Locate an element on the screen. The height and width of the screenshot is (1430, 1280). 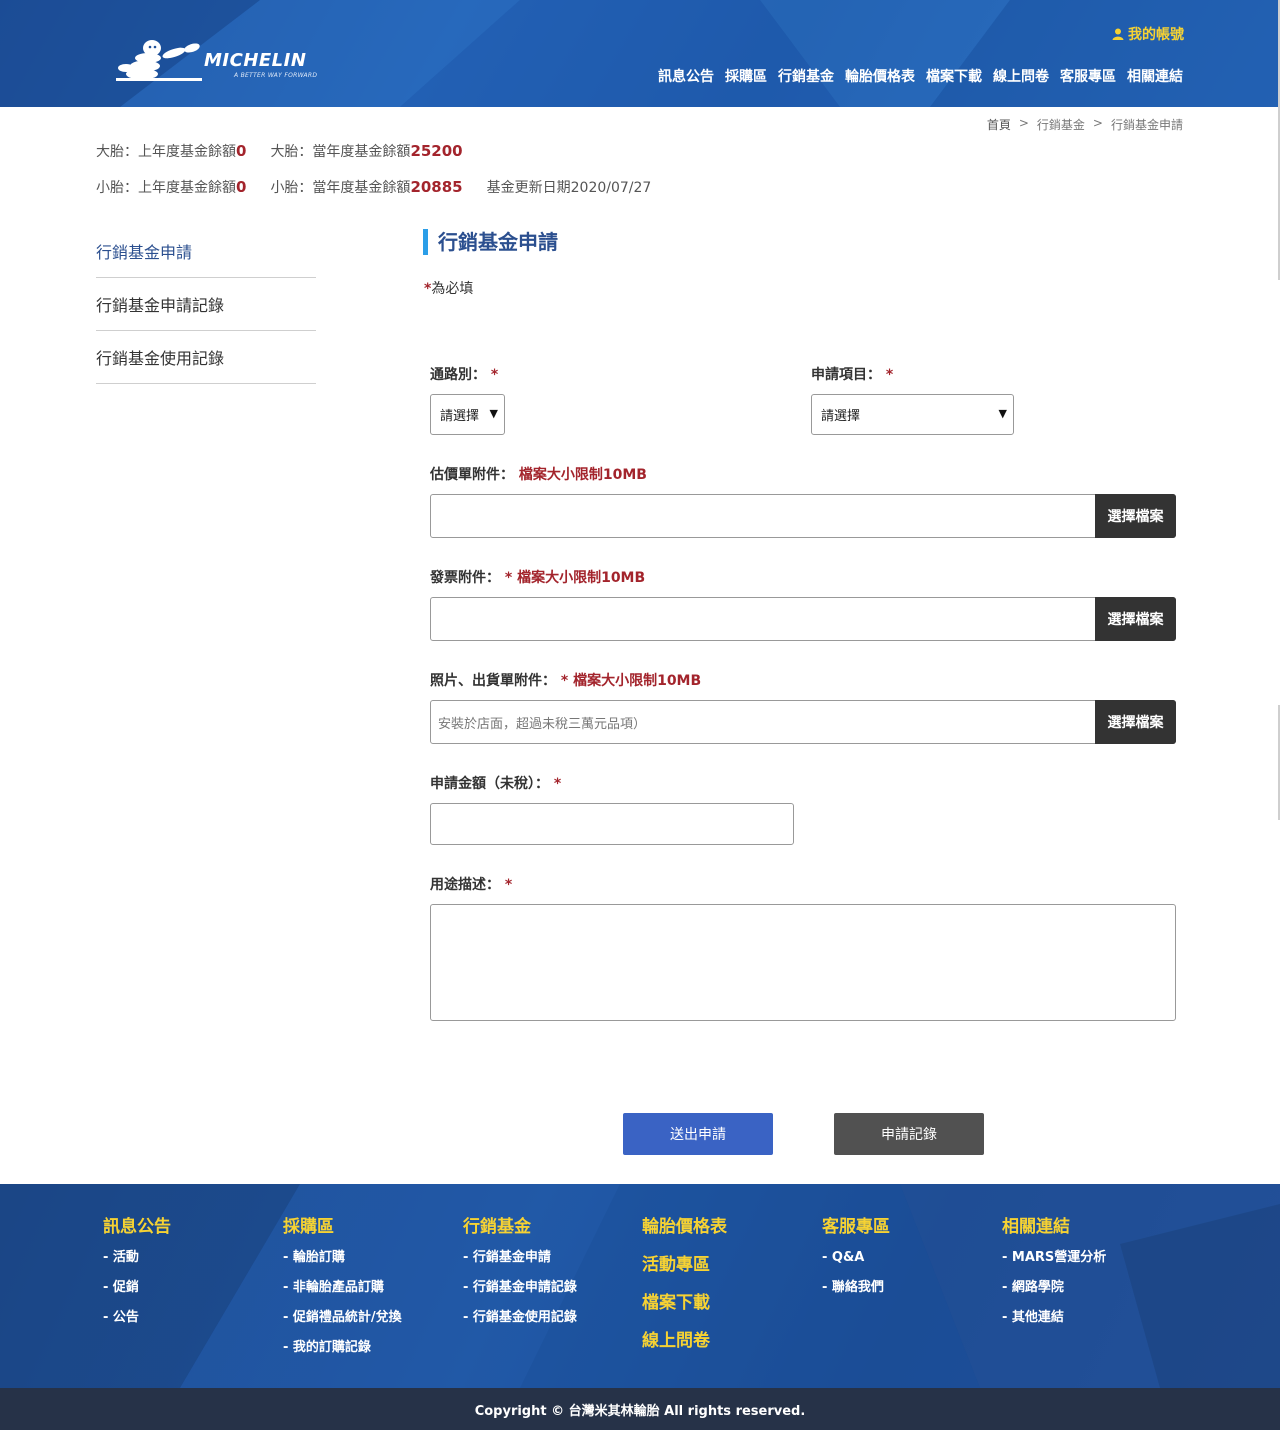
footer-col-marketing-fund: 行銷基金 - 行銷基金申請 - 行銷基金申請記錄 - 行銷基金使用記錄 is located at coordinates (520, 1275).